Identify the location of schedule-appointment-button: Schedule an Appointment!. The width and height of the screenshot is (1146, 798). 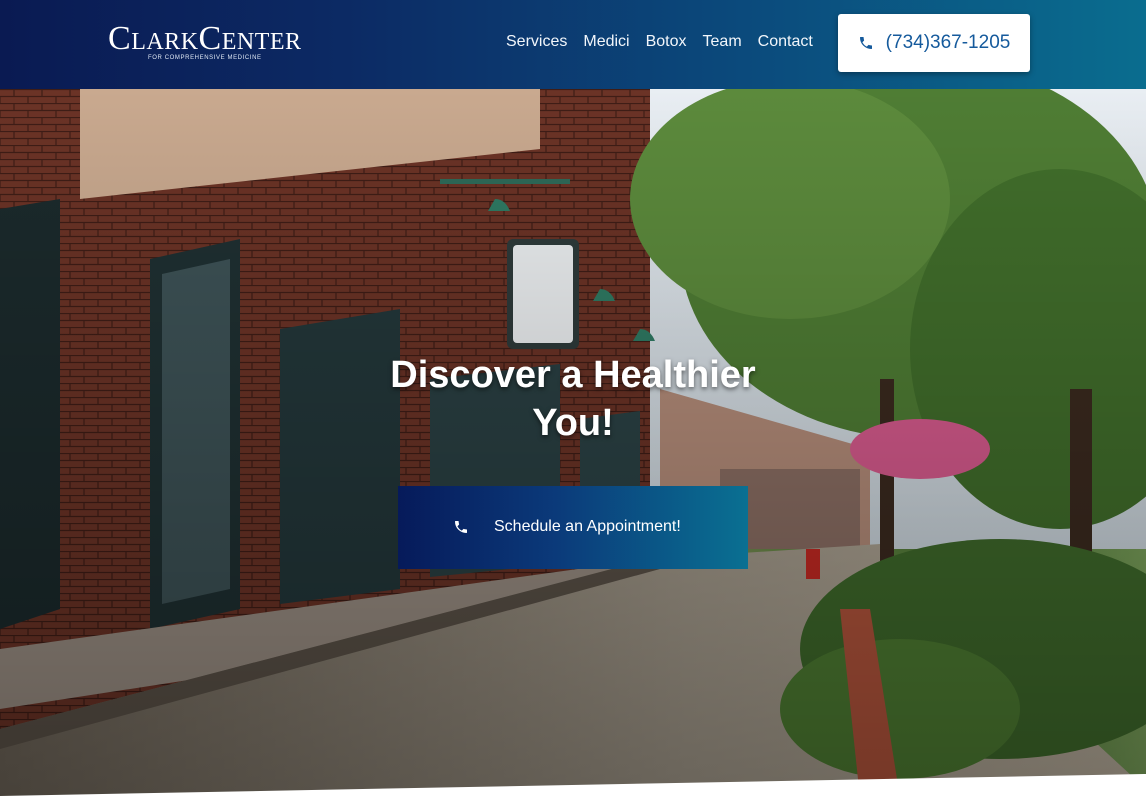
(573, 527).